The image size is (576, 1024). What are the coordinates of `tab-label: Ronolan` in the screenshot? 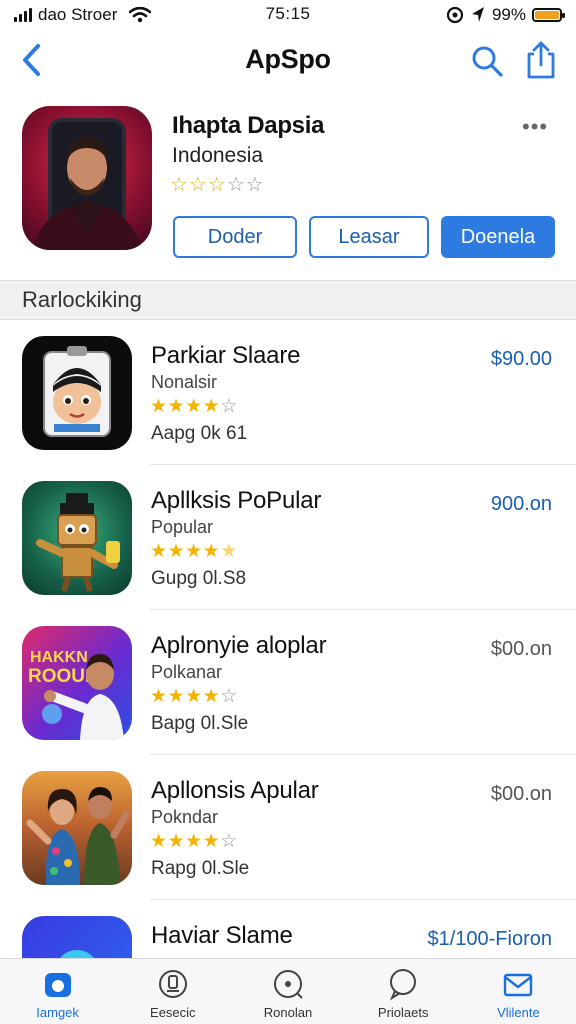 It's located at (288, 1012).